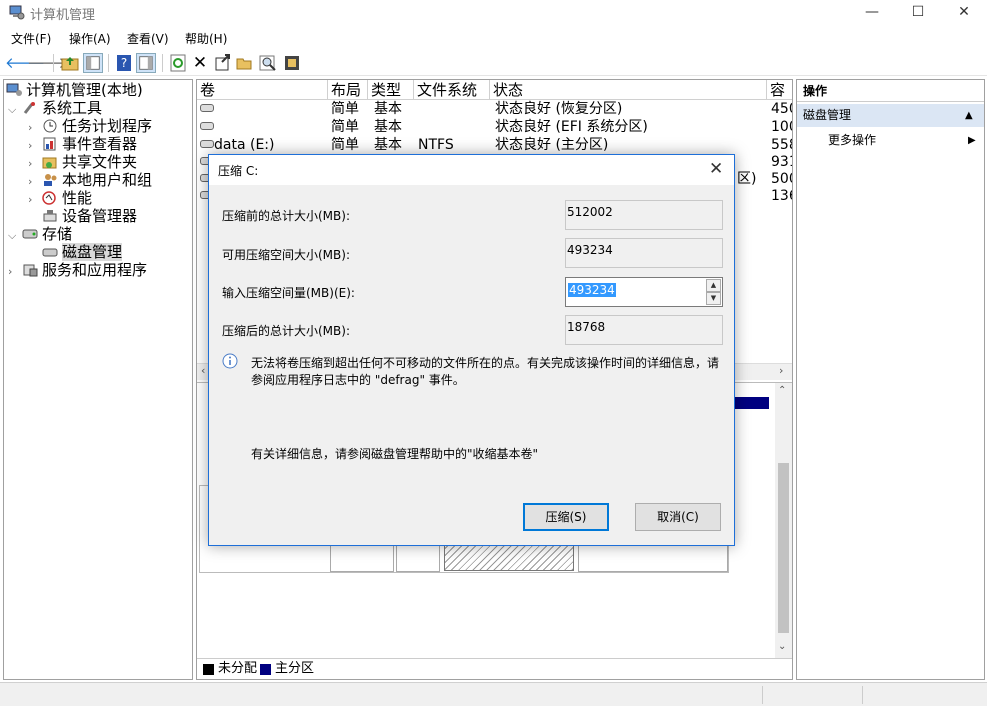 The width and height of the screenshot is (987, 706). Describe the element at coordinates (391, 90) in the screenshot. I see `column-header-type: 类型` at that location.